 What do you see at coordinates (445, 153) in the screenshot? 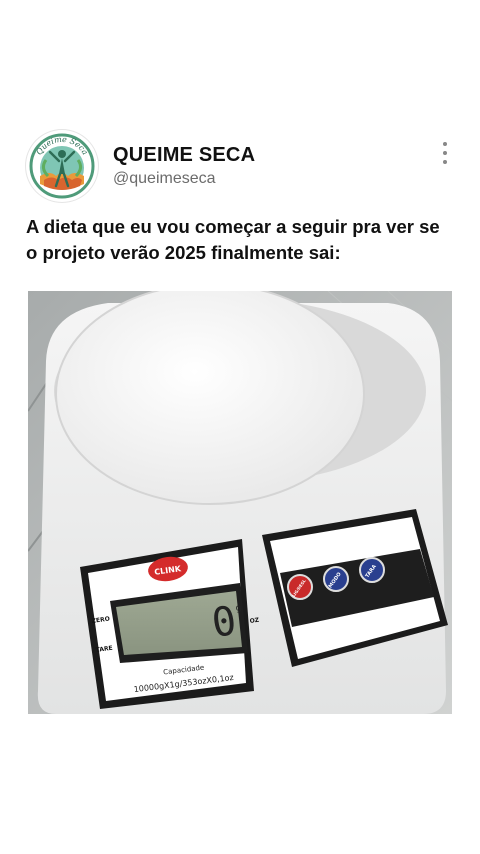
I see `more-options-button` at bounding box center [445, 153].